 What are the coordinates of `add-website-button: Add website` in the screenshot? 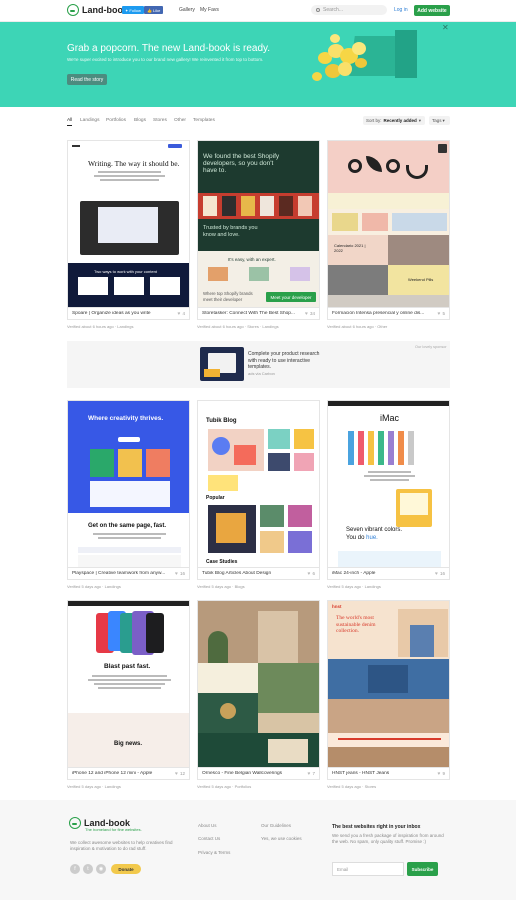 It's located at (432, 10).